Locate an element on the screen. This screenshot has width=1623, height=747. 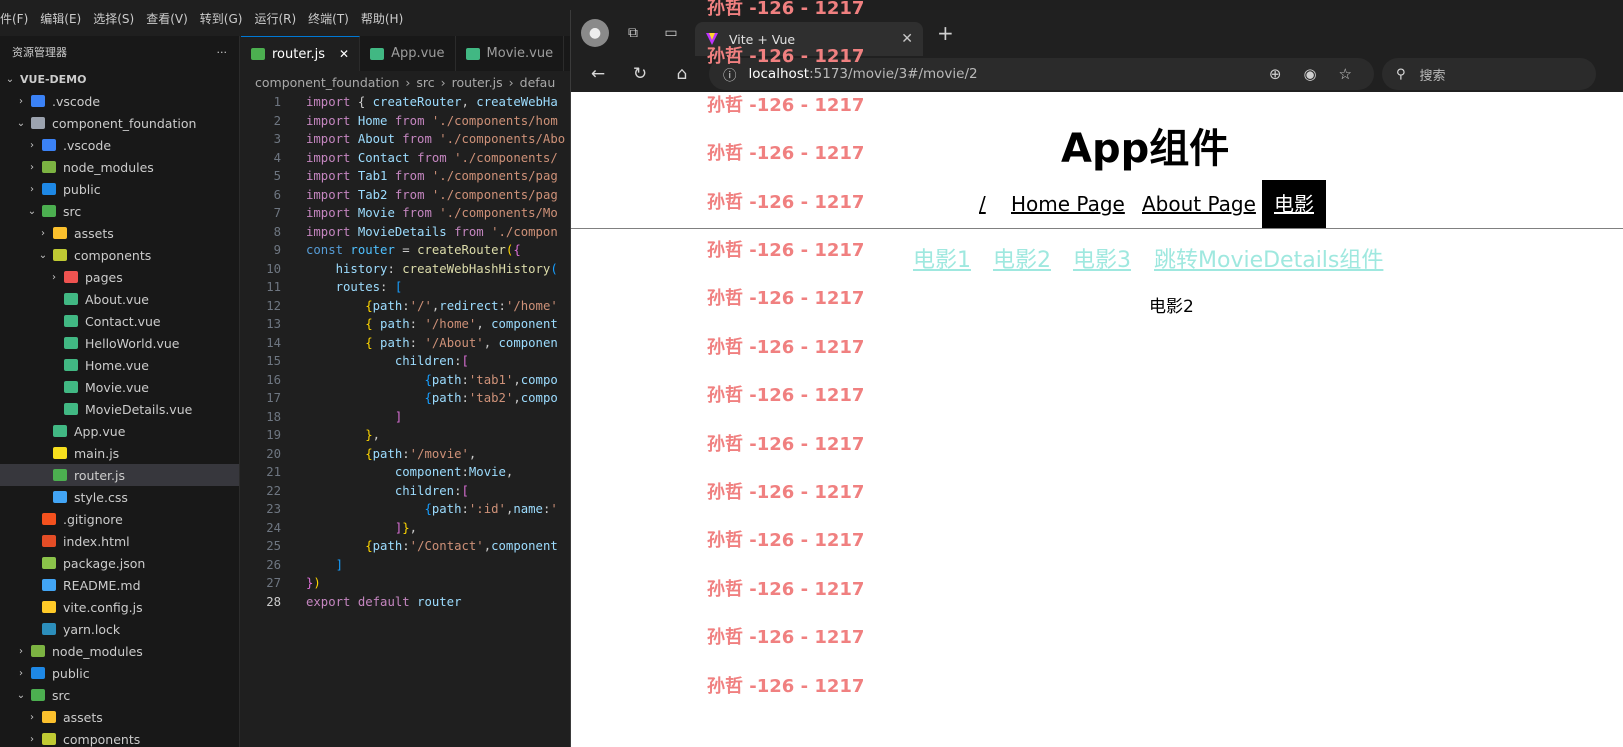
tree-item: HelloWorld.vue is located at coordinates (119, 343).